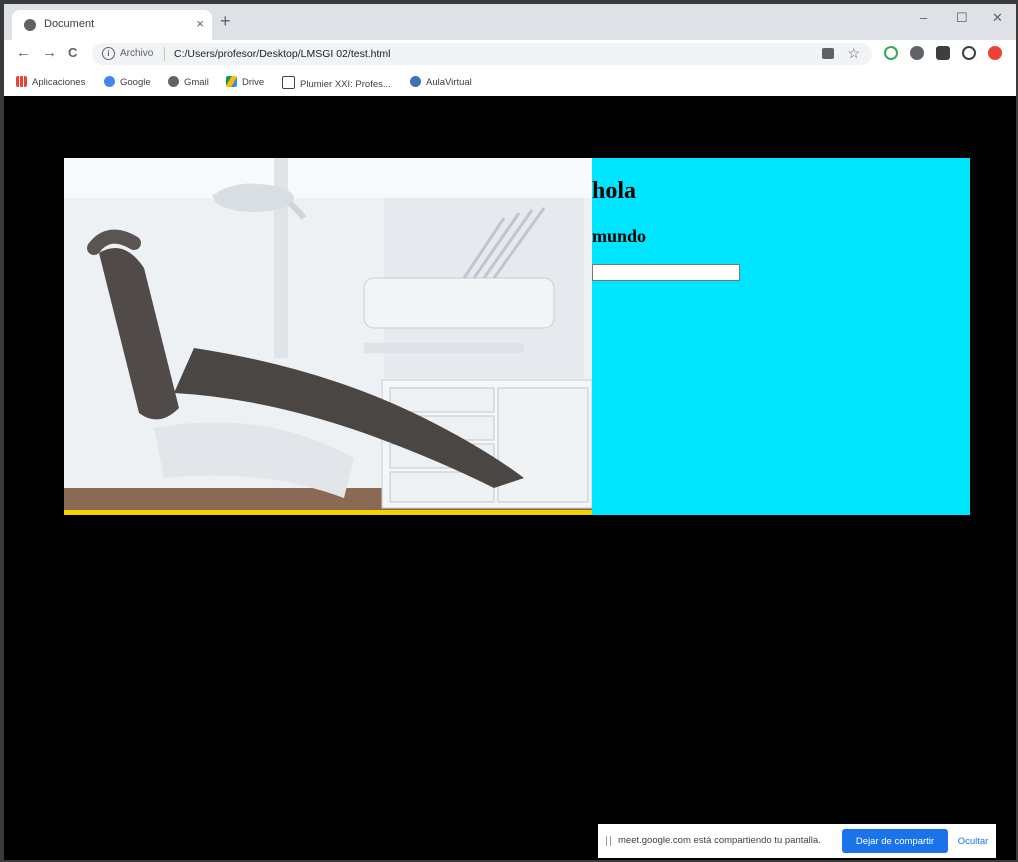  I want to click on hide-button: Ocultar, so click(973, 841).